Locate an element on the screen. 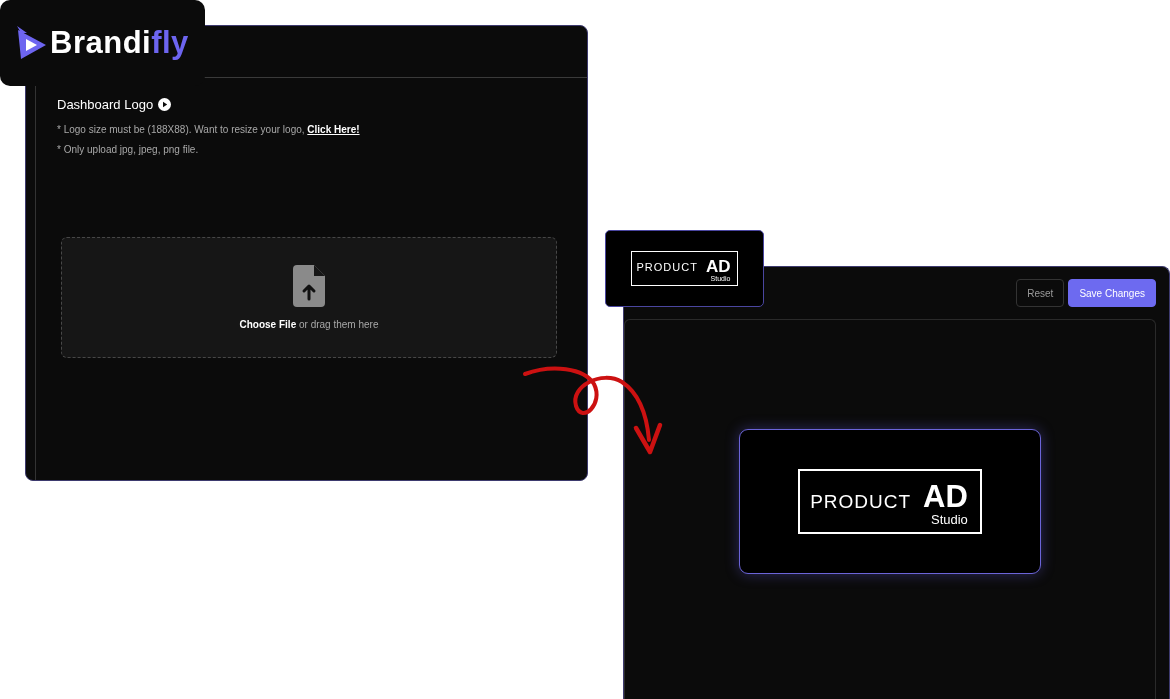 The image size is (1170, 699). play-circle-icon is located at coordinates (165, 104).